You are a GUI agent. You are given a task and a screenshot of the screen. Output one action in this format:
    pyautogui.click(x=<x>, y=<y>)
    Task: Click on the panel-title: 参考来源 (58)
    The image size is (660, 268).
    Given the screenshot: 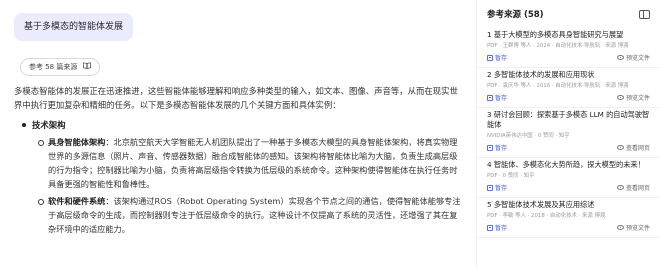 What is the action you would take?
    pyautogui.click(x=515, y=15)
    